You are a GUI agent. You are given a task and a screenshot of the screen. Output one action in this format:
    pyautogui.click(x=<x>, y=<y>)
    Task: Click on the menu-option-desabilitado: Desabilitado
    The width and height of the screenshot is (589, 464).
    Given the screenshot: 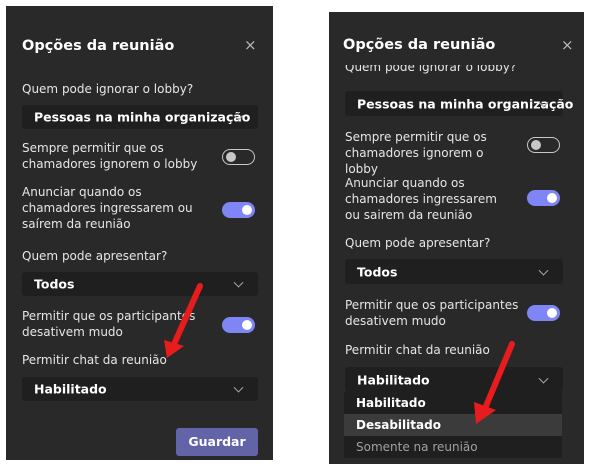 What is the action you would take?
    pyautogui.click(x=453, y=425)
    